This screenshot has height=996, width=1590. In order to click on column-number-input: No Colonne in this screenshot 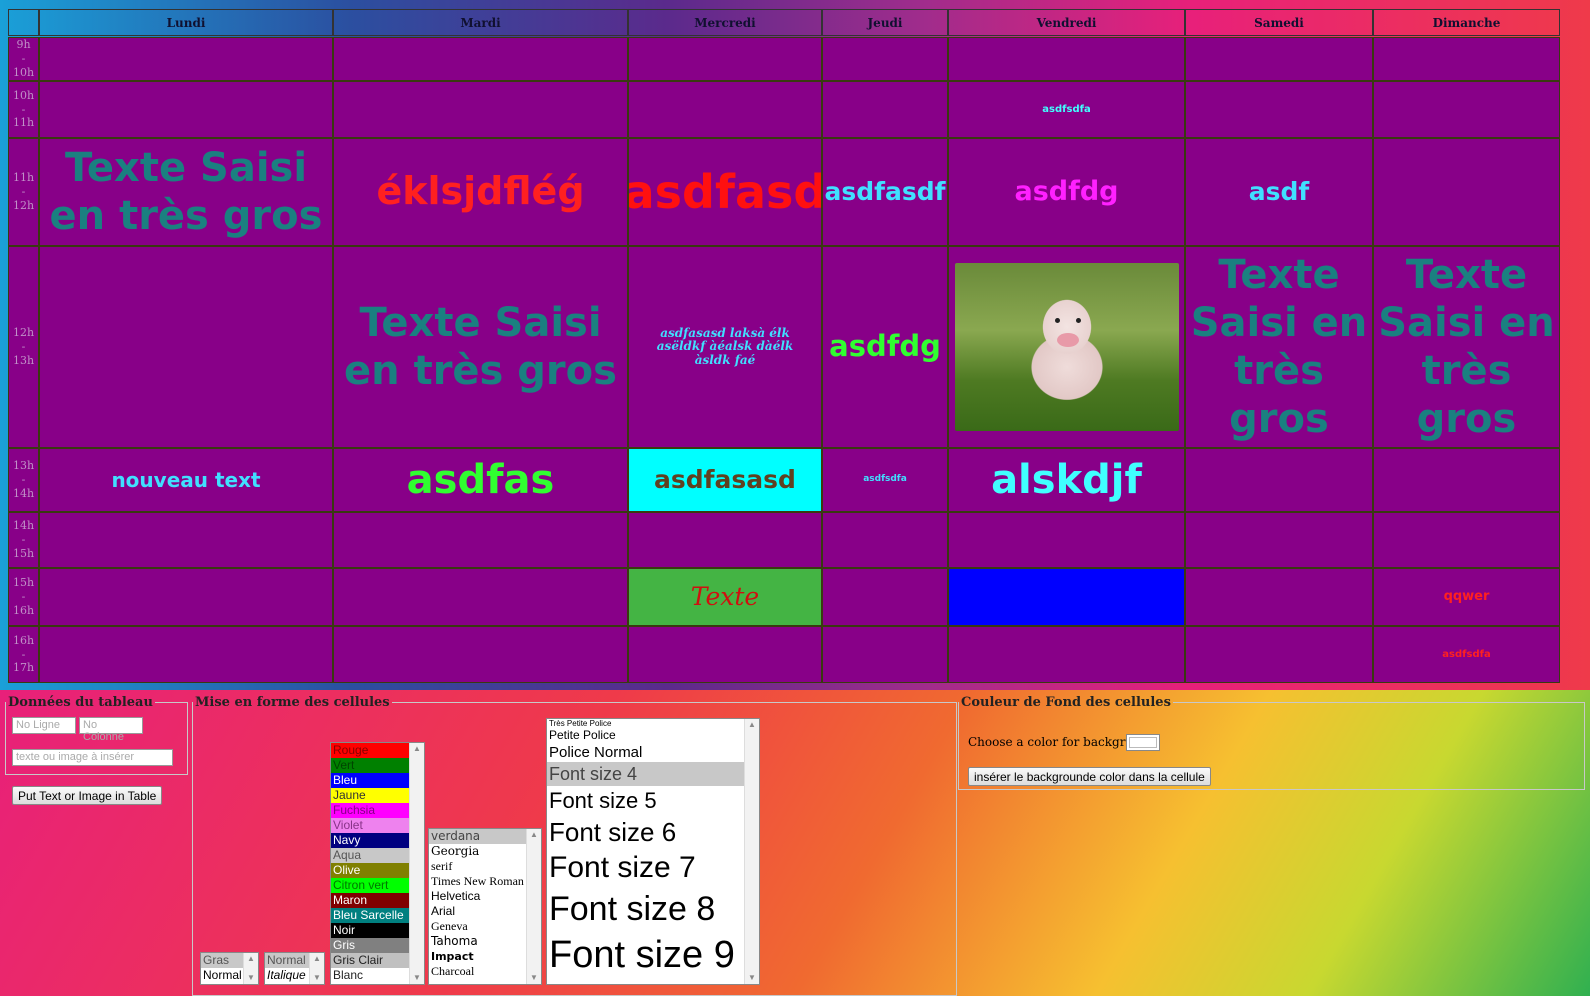, I will do `click(111, 730)`.